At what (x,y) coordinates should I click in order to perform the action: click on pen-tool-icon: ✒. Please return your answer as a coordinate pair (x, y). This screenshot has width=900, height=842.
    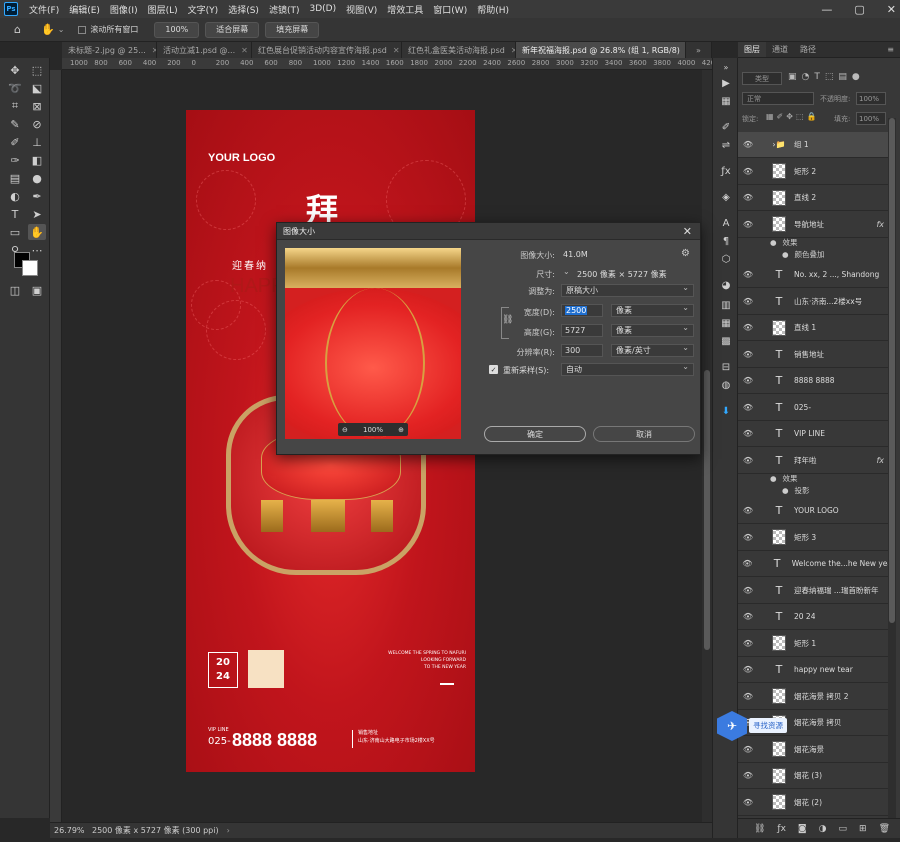
    Looking at the image, I should click on (37, 196).